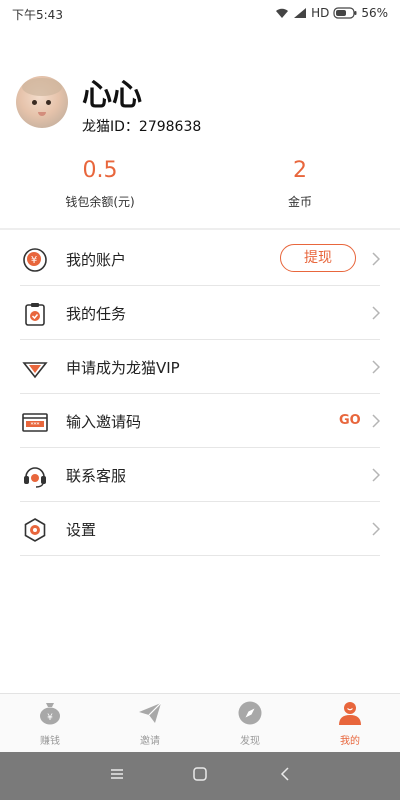 Image resolution: width=400 pixels, height=800 pixels. I want to click on withdraw-button: 提现, so click(318, 258).